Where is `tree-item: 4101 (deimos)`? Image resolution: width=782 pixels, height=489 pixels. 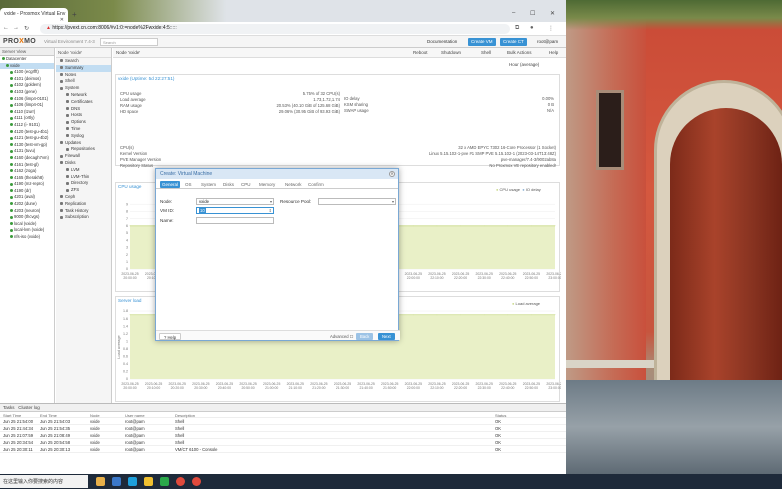 tree-item: 4101 (deimos) is located at coordinates (27, 79).